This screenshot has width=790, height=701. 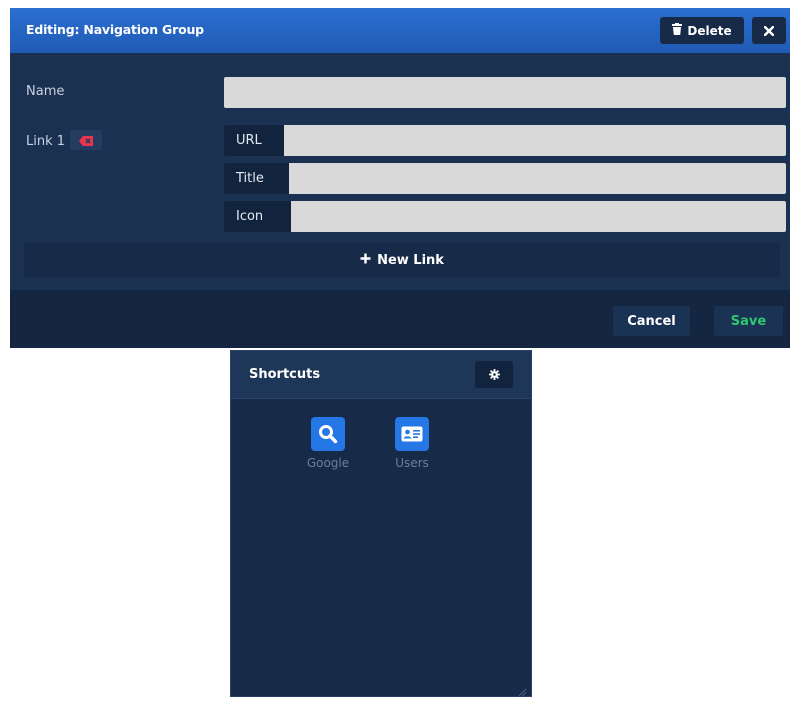 I want to click on delete-button: Delete, so click(x=702, y=30).